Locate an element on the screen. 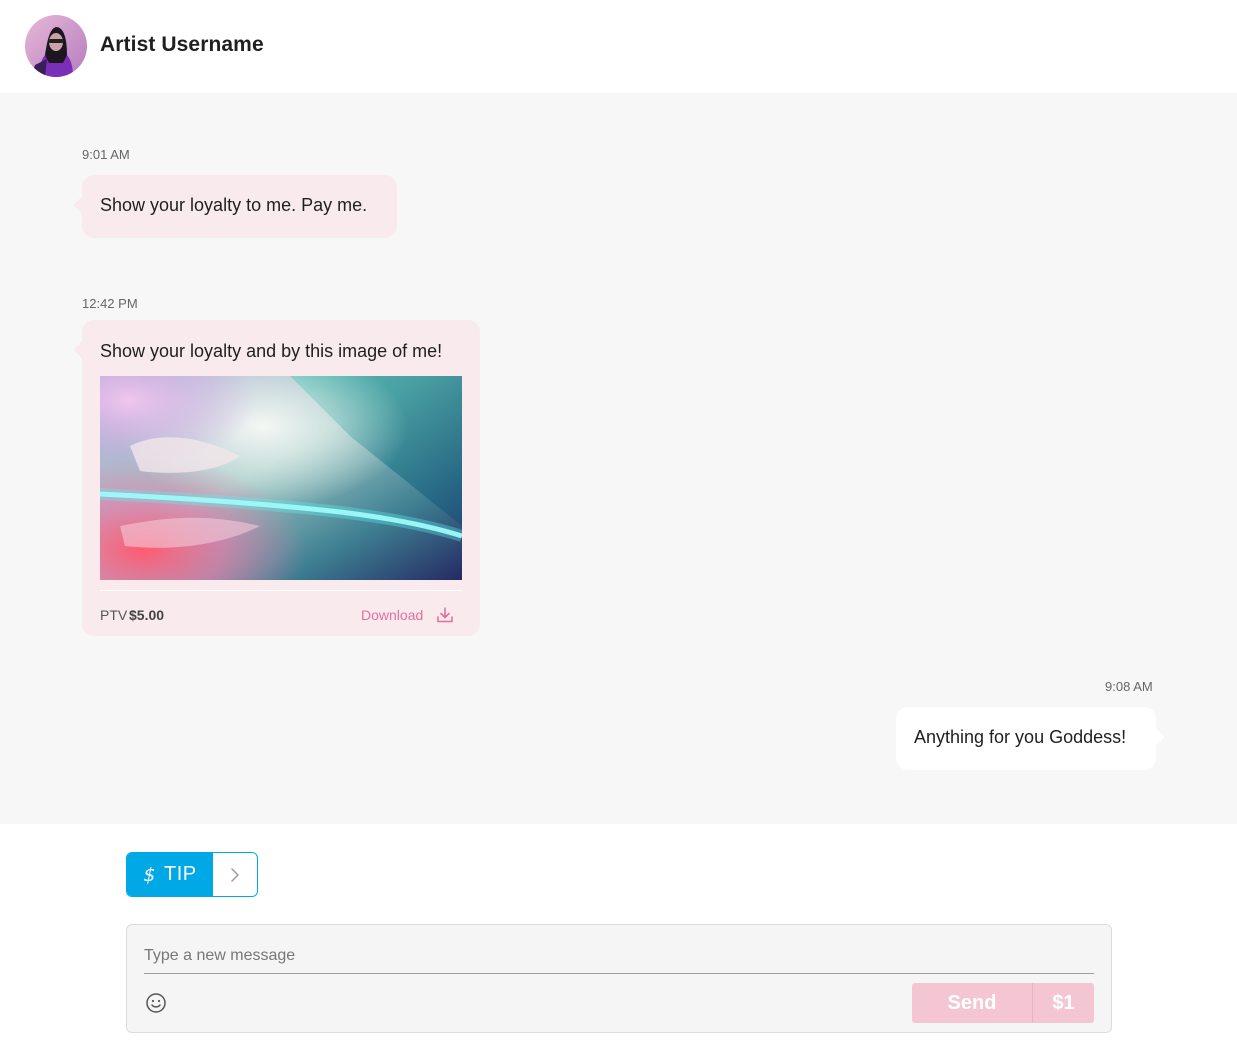  chevron-right-icon is located at coordinates (235, 874).